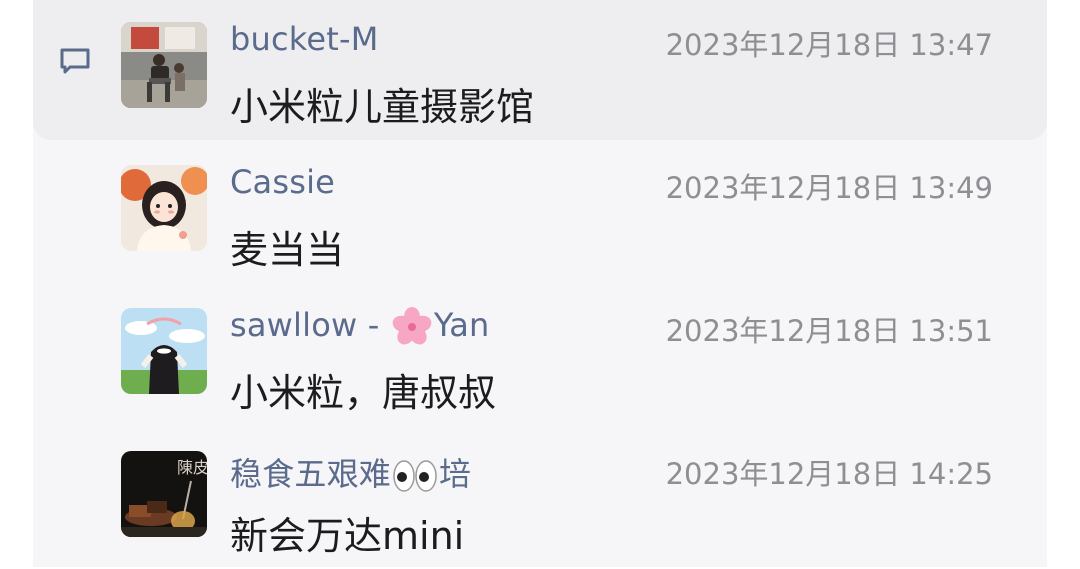  Describe the element at coordinates (829, 188) in the screenshot. I see `comment-timestamp: 2023年12月18日 13:49` at that location.